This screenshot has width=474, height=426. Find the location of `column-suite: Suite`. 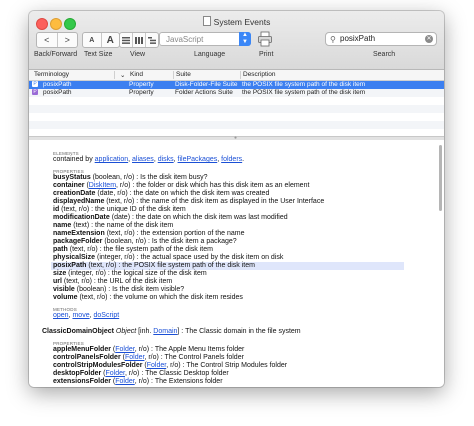

column-suite: Suite is located at coordinates (183, 74).